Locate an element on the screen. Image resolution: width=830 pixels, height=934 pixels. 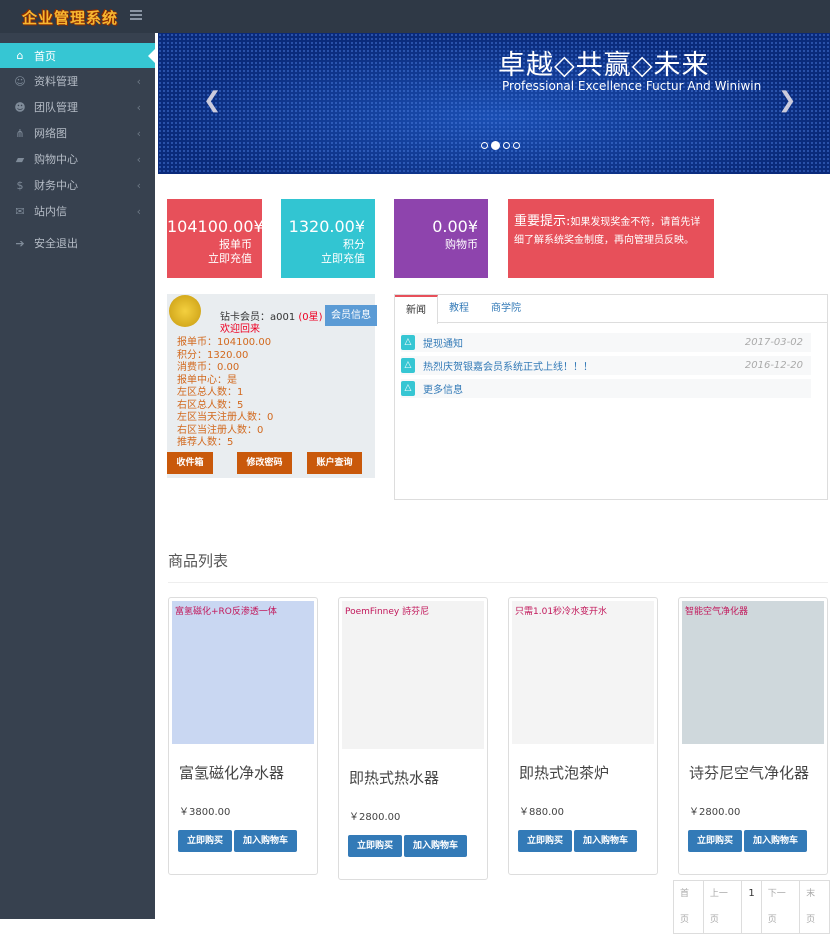
sidebar-item: ➔ 安全退出 is located at coordinates (77, 243).